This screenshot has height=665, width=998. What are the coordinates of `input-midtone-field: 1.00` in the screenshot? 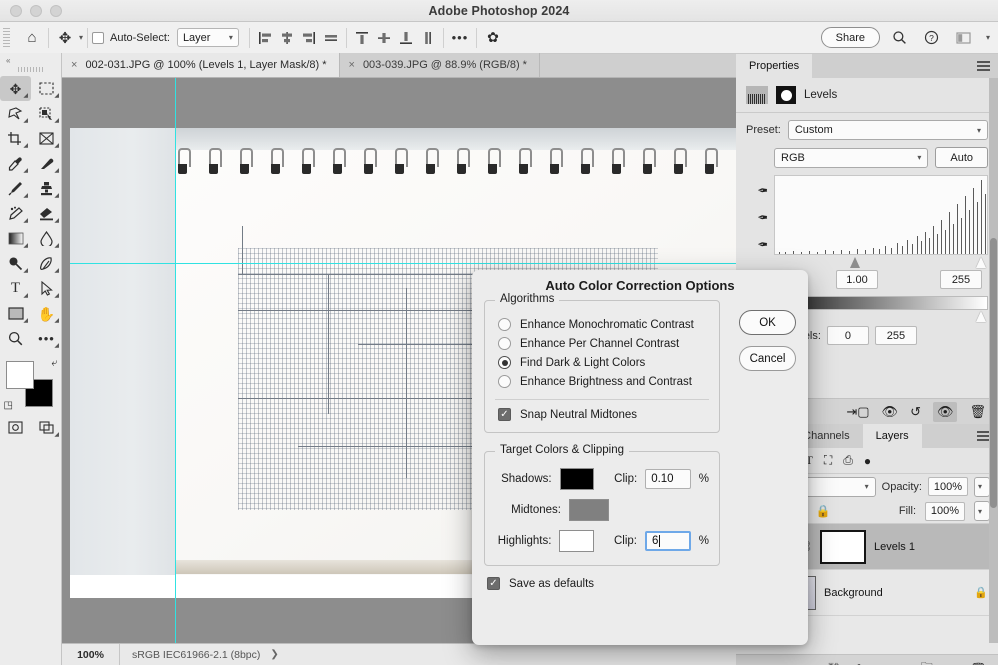 It's located at (857, 279).